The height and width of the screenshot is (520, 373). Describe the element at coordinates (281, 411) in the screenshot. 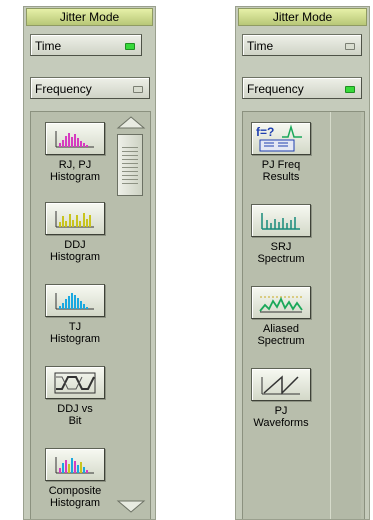

I see `item-label-line1: PJ` at that location.